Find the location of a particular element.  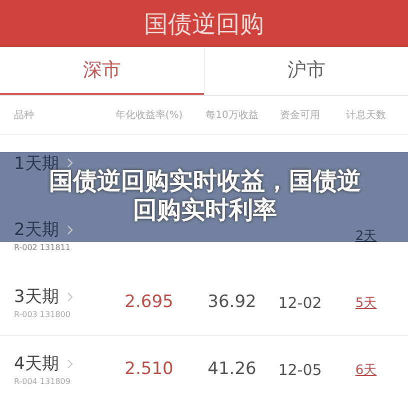

column-header: 年化收益率(%) is located at coordinates (149, 115).